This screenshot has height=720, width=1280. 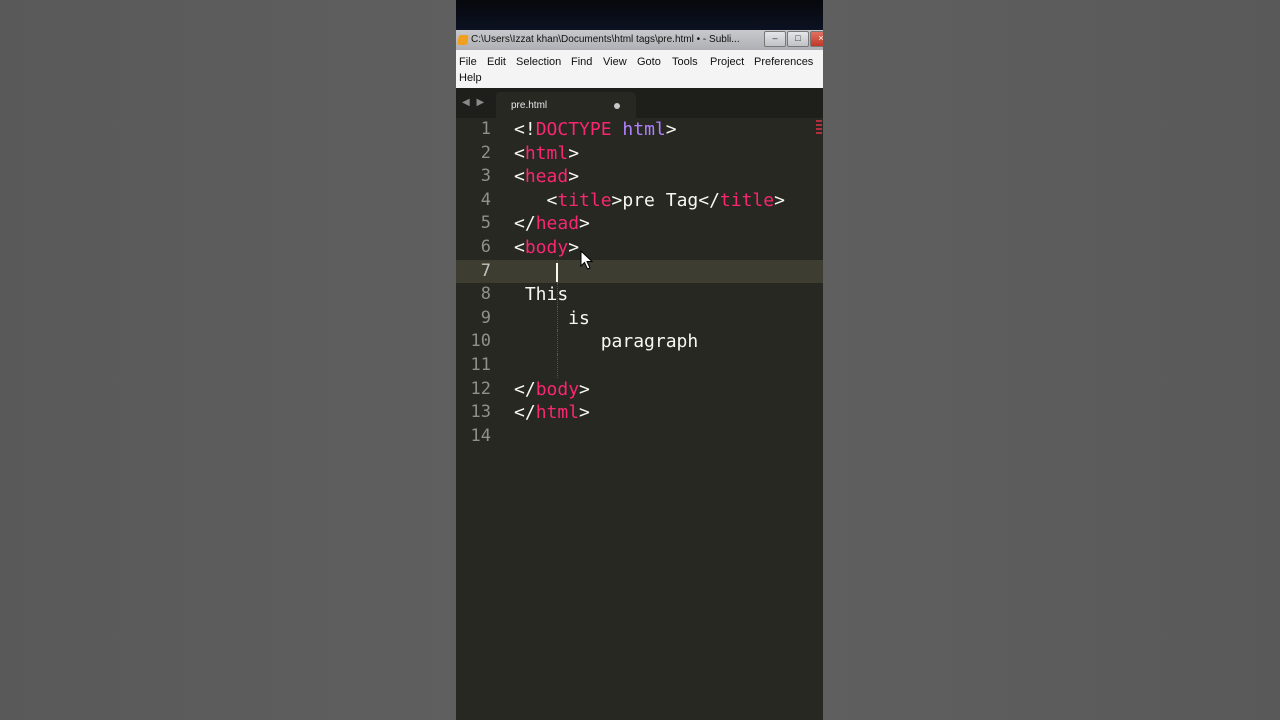 What do you see at coordinates (639, 15) in the screenshot?
I see `top-strip` at bounding box center [639, 15].